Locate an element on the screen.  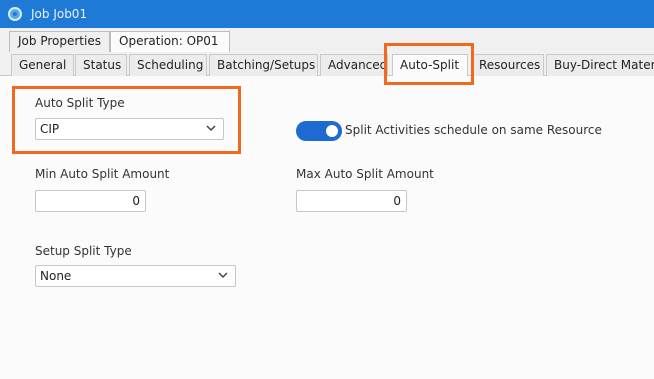
tab-label: Status is located at coordinates (102, 65).